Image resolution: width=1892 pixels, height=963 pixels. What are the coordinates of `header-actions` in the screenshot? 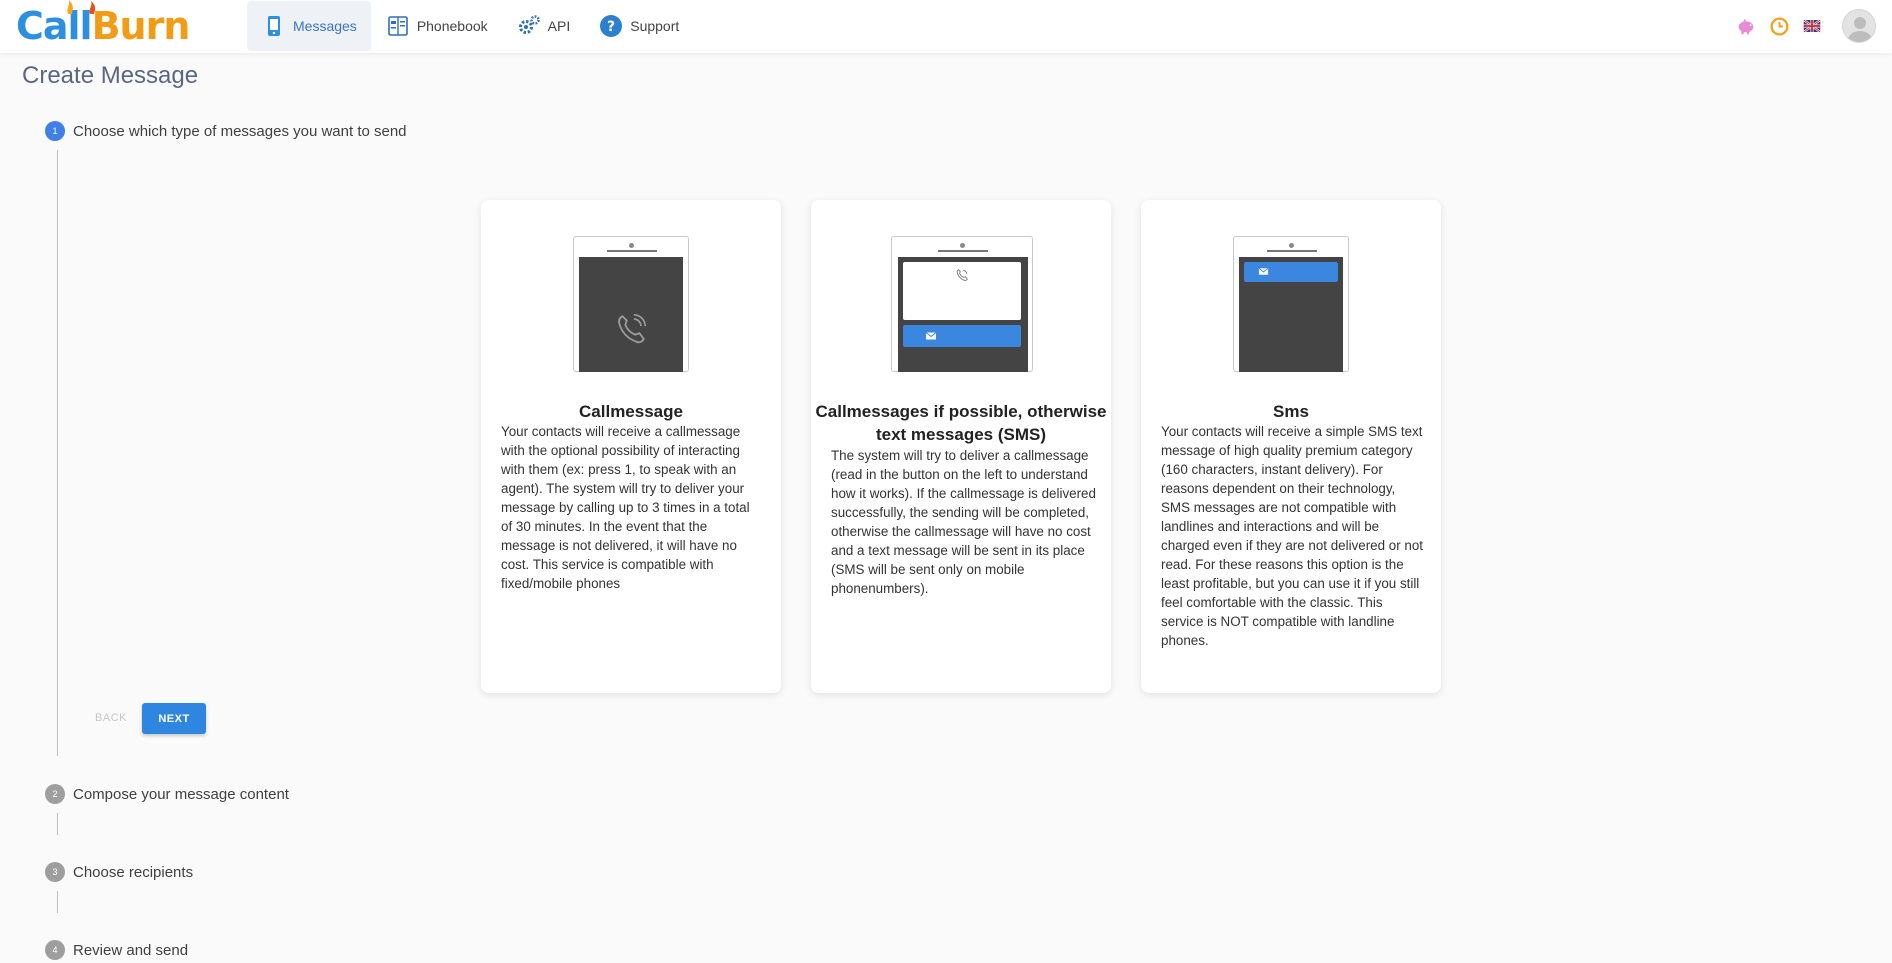 It's located at (1808, 26).